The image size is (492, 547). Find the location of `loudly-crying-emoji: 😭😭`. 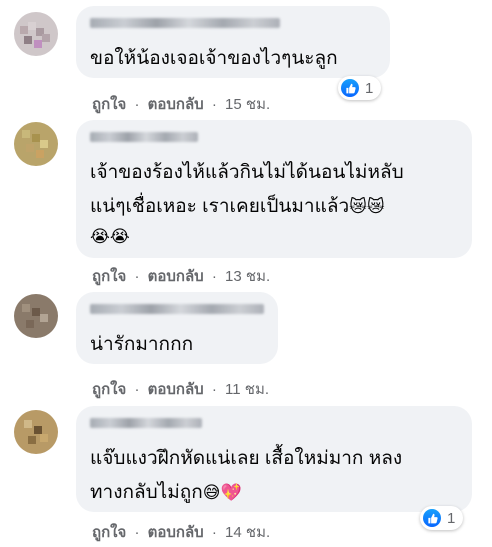

loudly-crying-emoji: 😭😭 is located at coordinates (110, 237).